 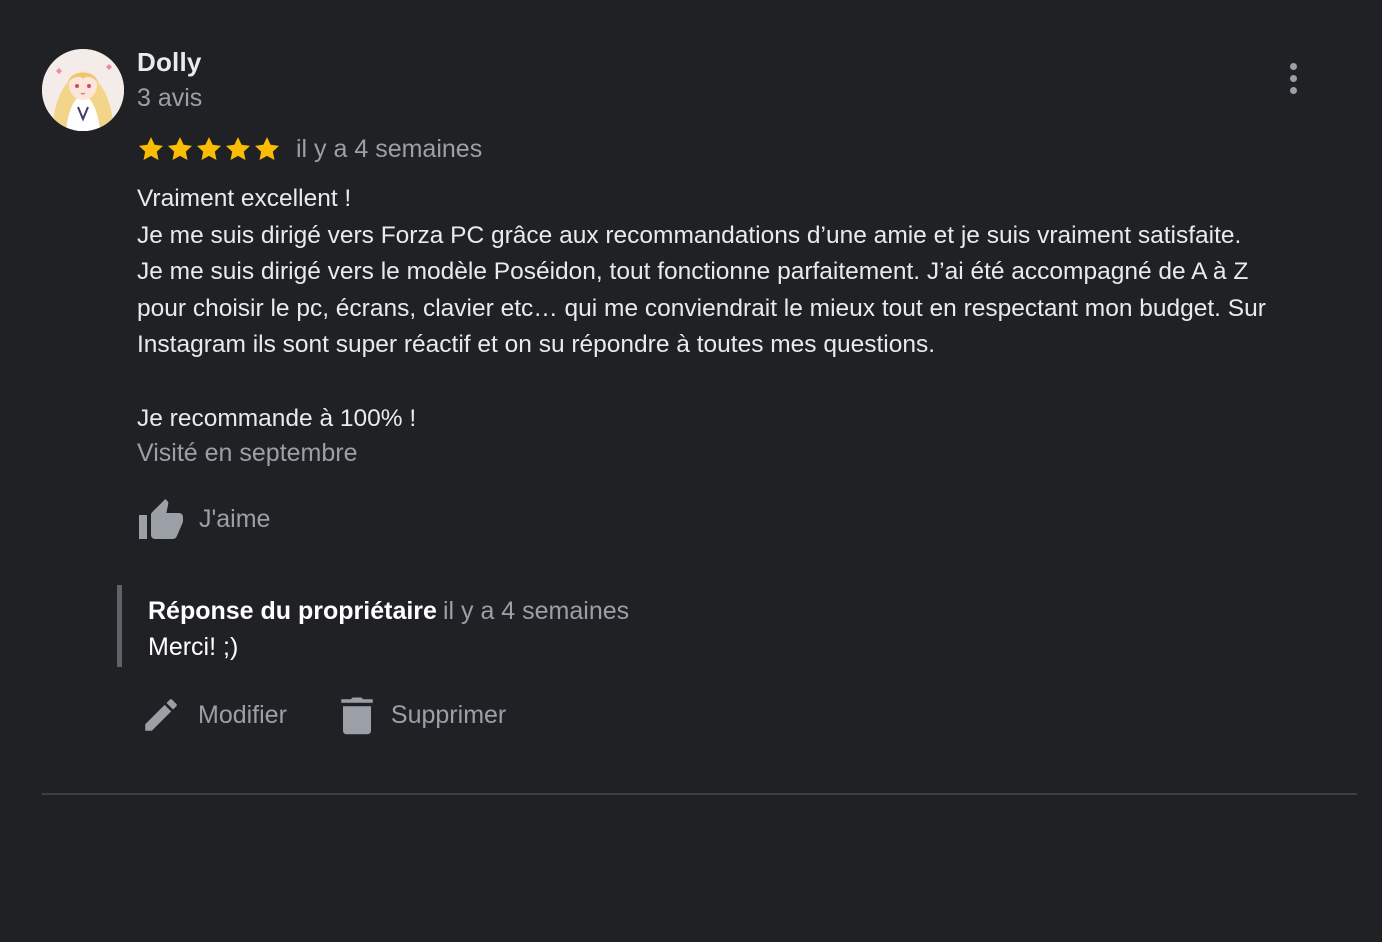 I want to click on edit-reply-button: Modifier, so click(x=213, y=715).